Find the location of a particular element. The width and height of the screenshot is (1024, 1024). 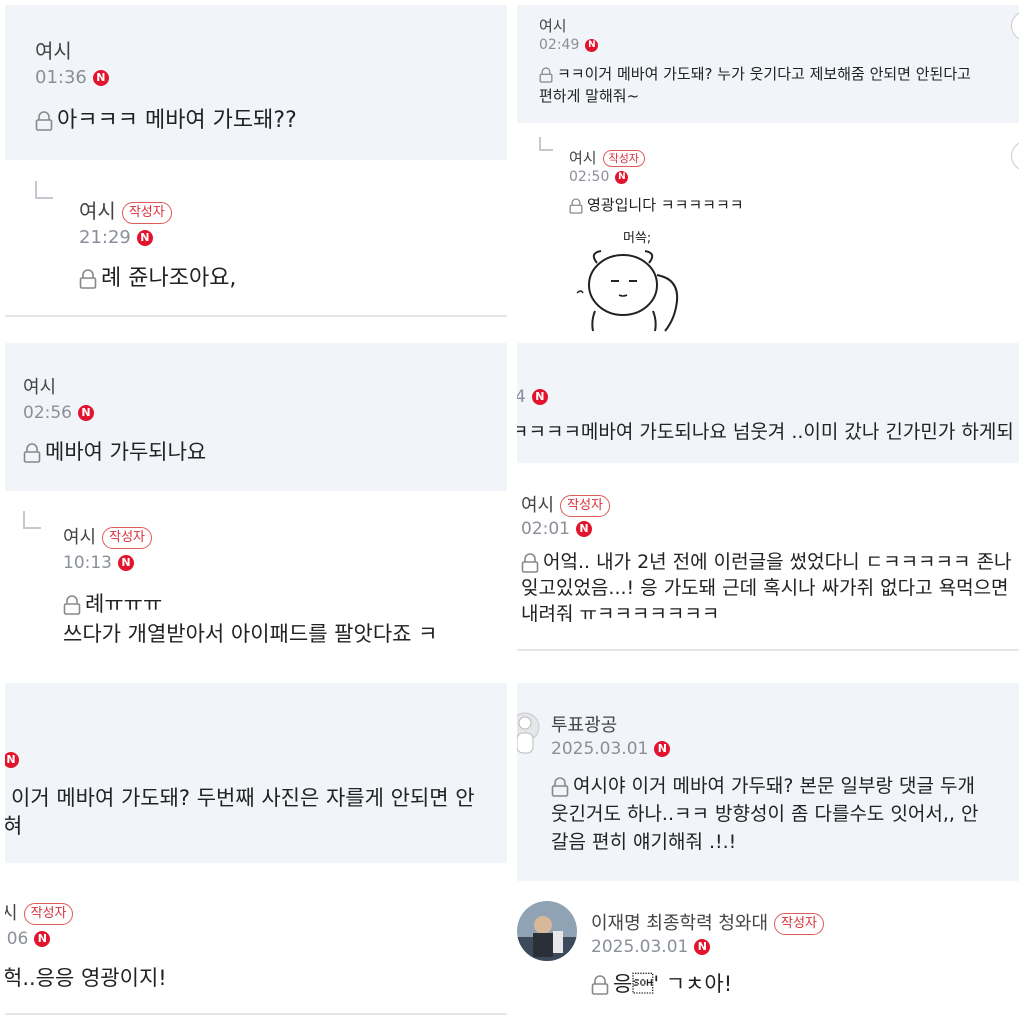

comment-time-row: 02:56 N is located at coordinates (58, 413).